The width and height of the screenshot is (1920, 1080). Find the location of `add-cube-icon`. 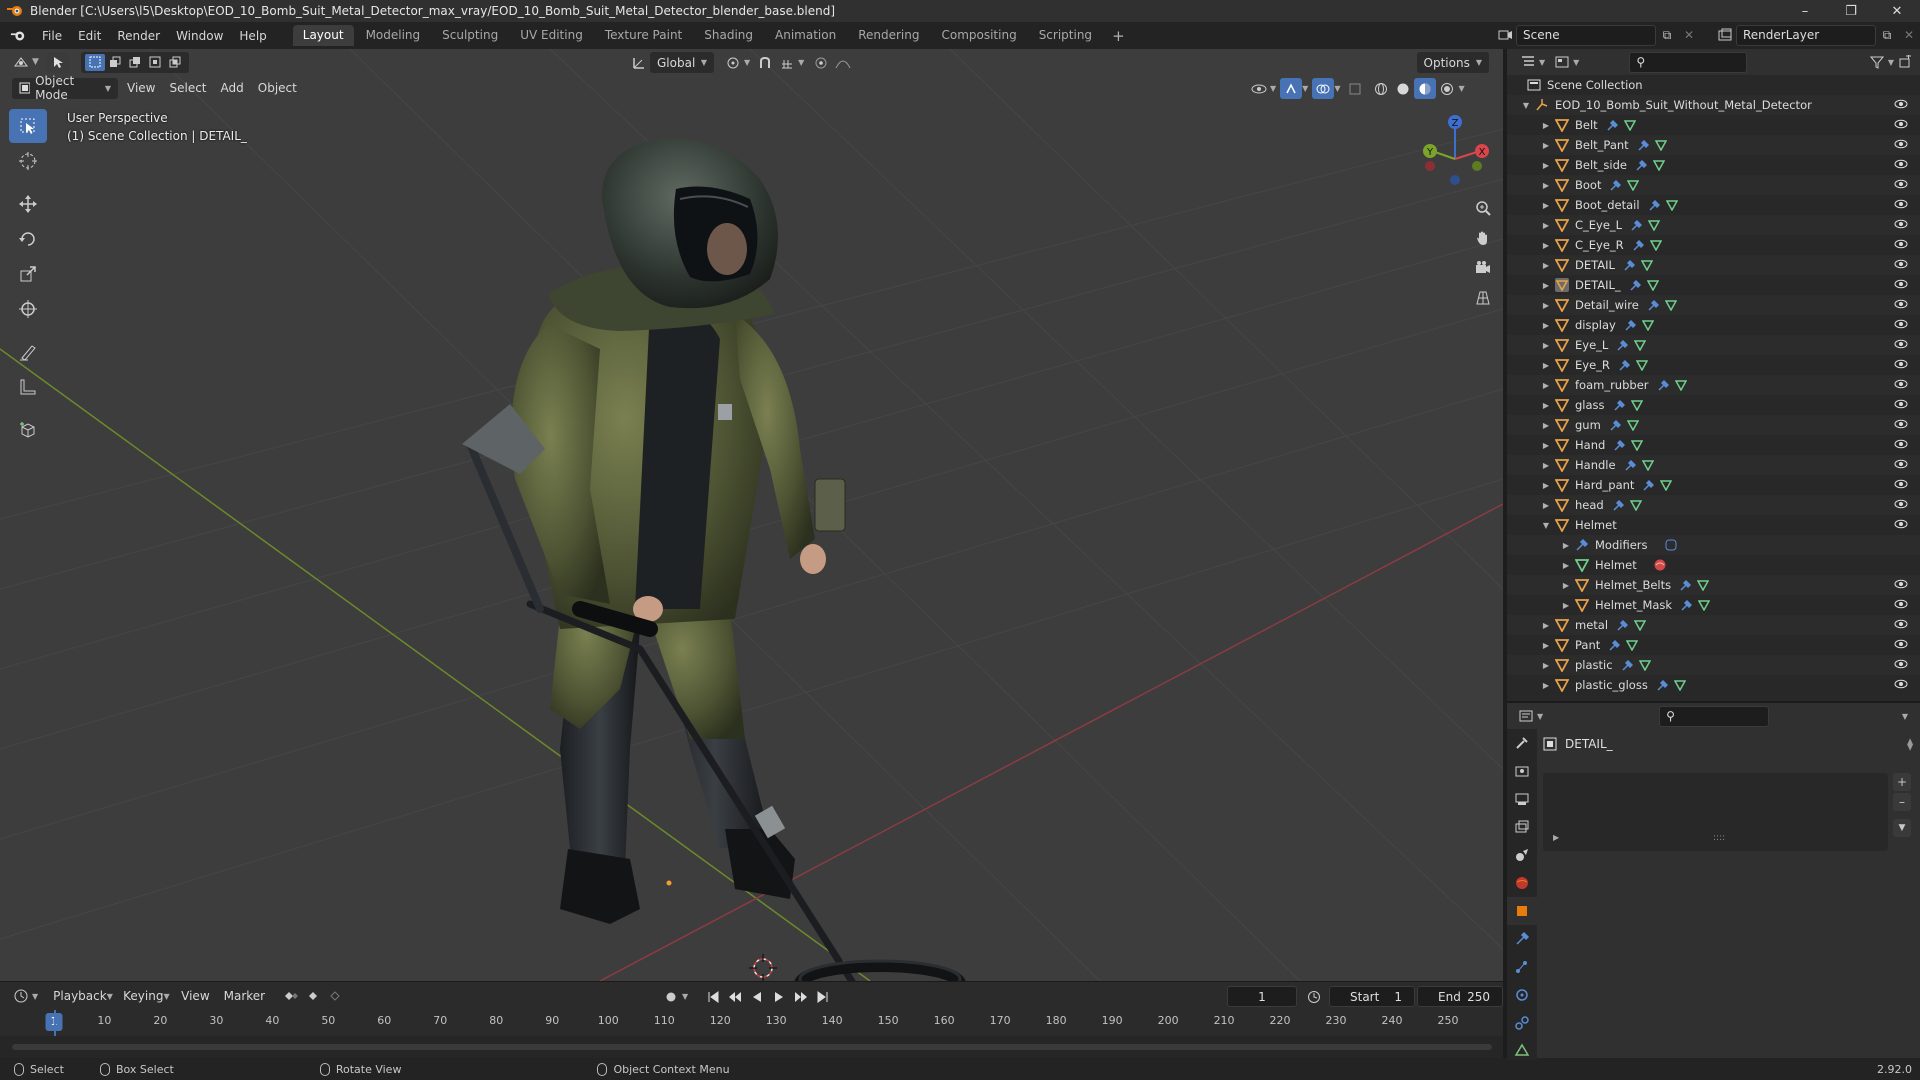

add-cube-icon is located at coordinates (28, 430).